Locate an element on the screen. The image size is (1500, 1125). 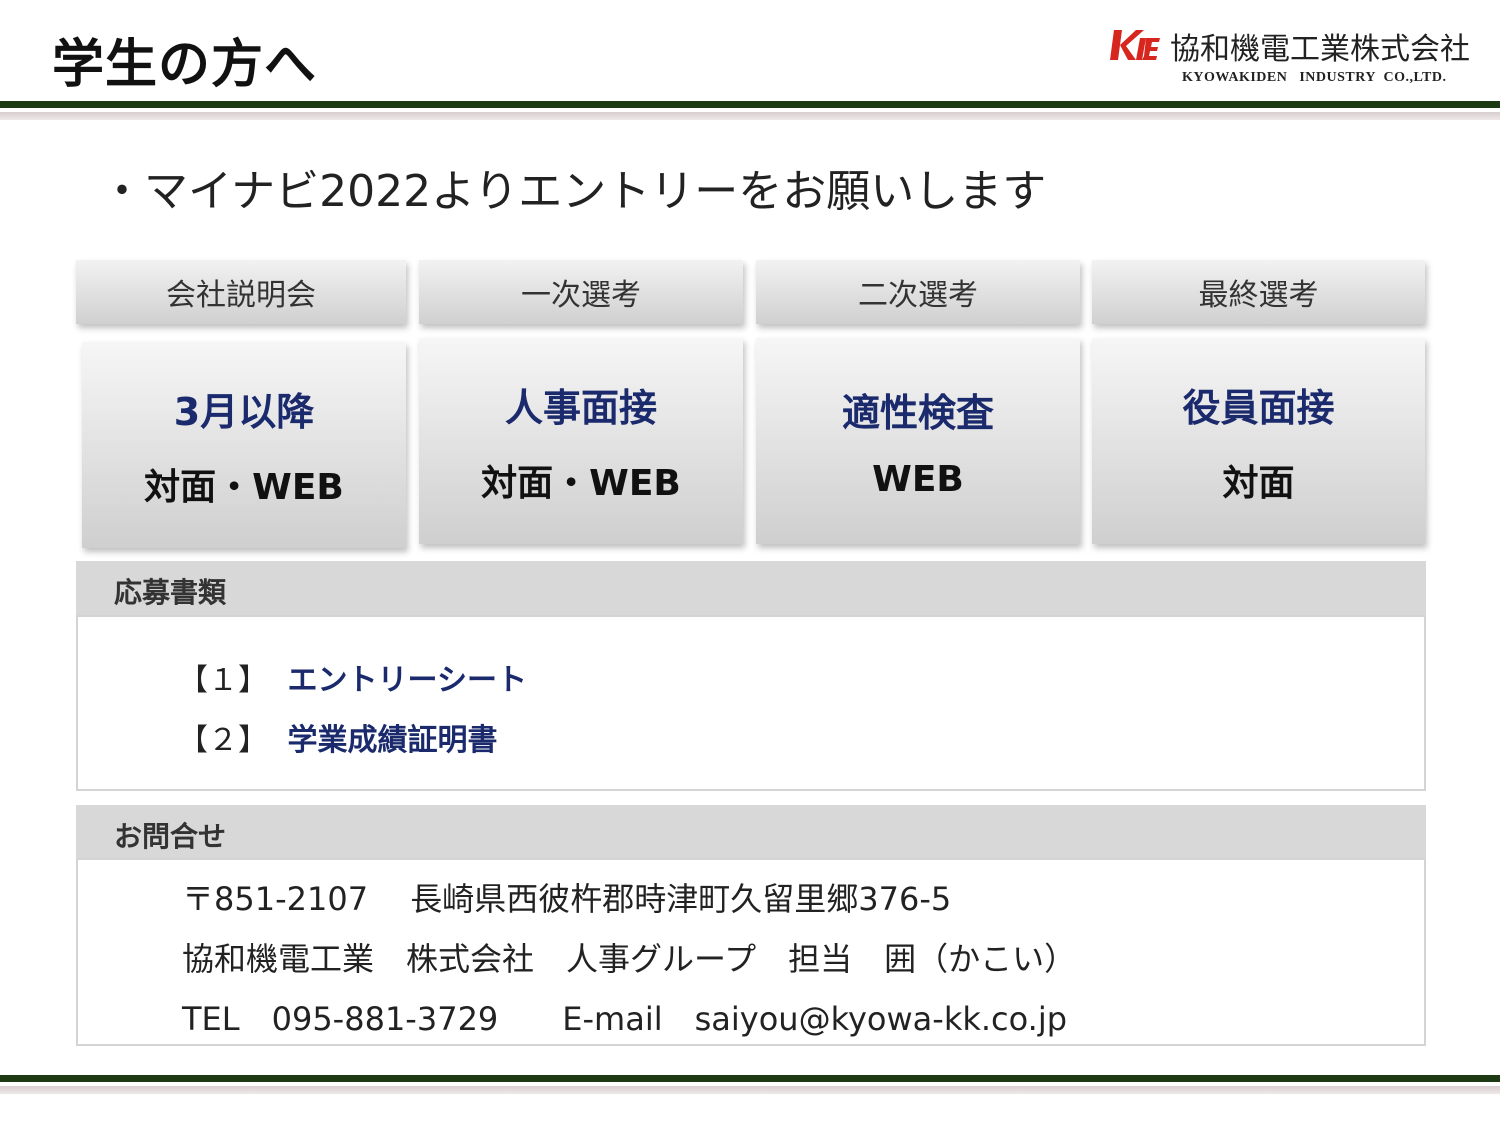
contact-person: 協和機電工業 株式会社 人事グループ 担当 囲（かこい） is located at coordinates (629, 959).